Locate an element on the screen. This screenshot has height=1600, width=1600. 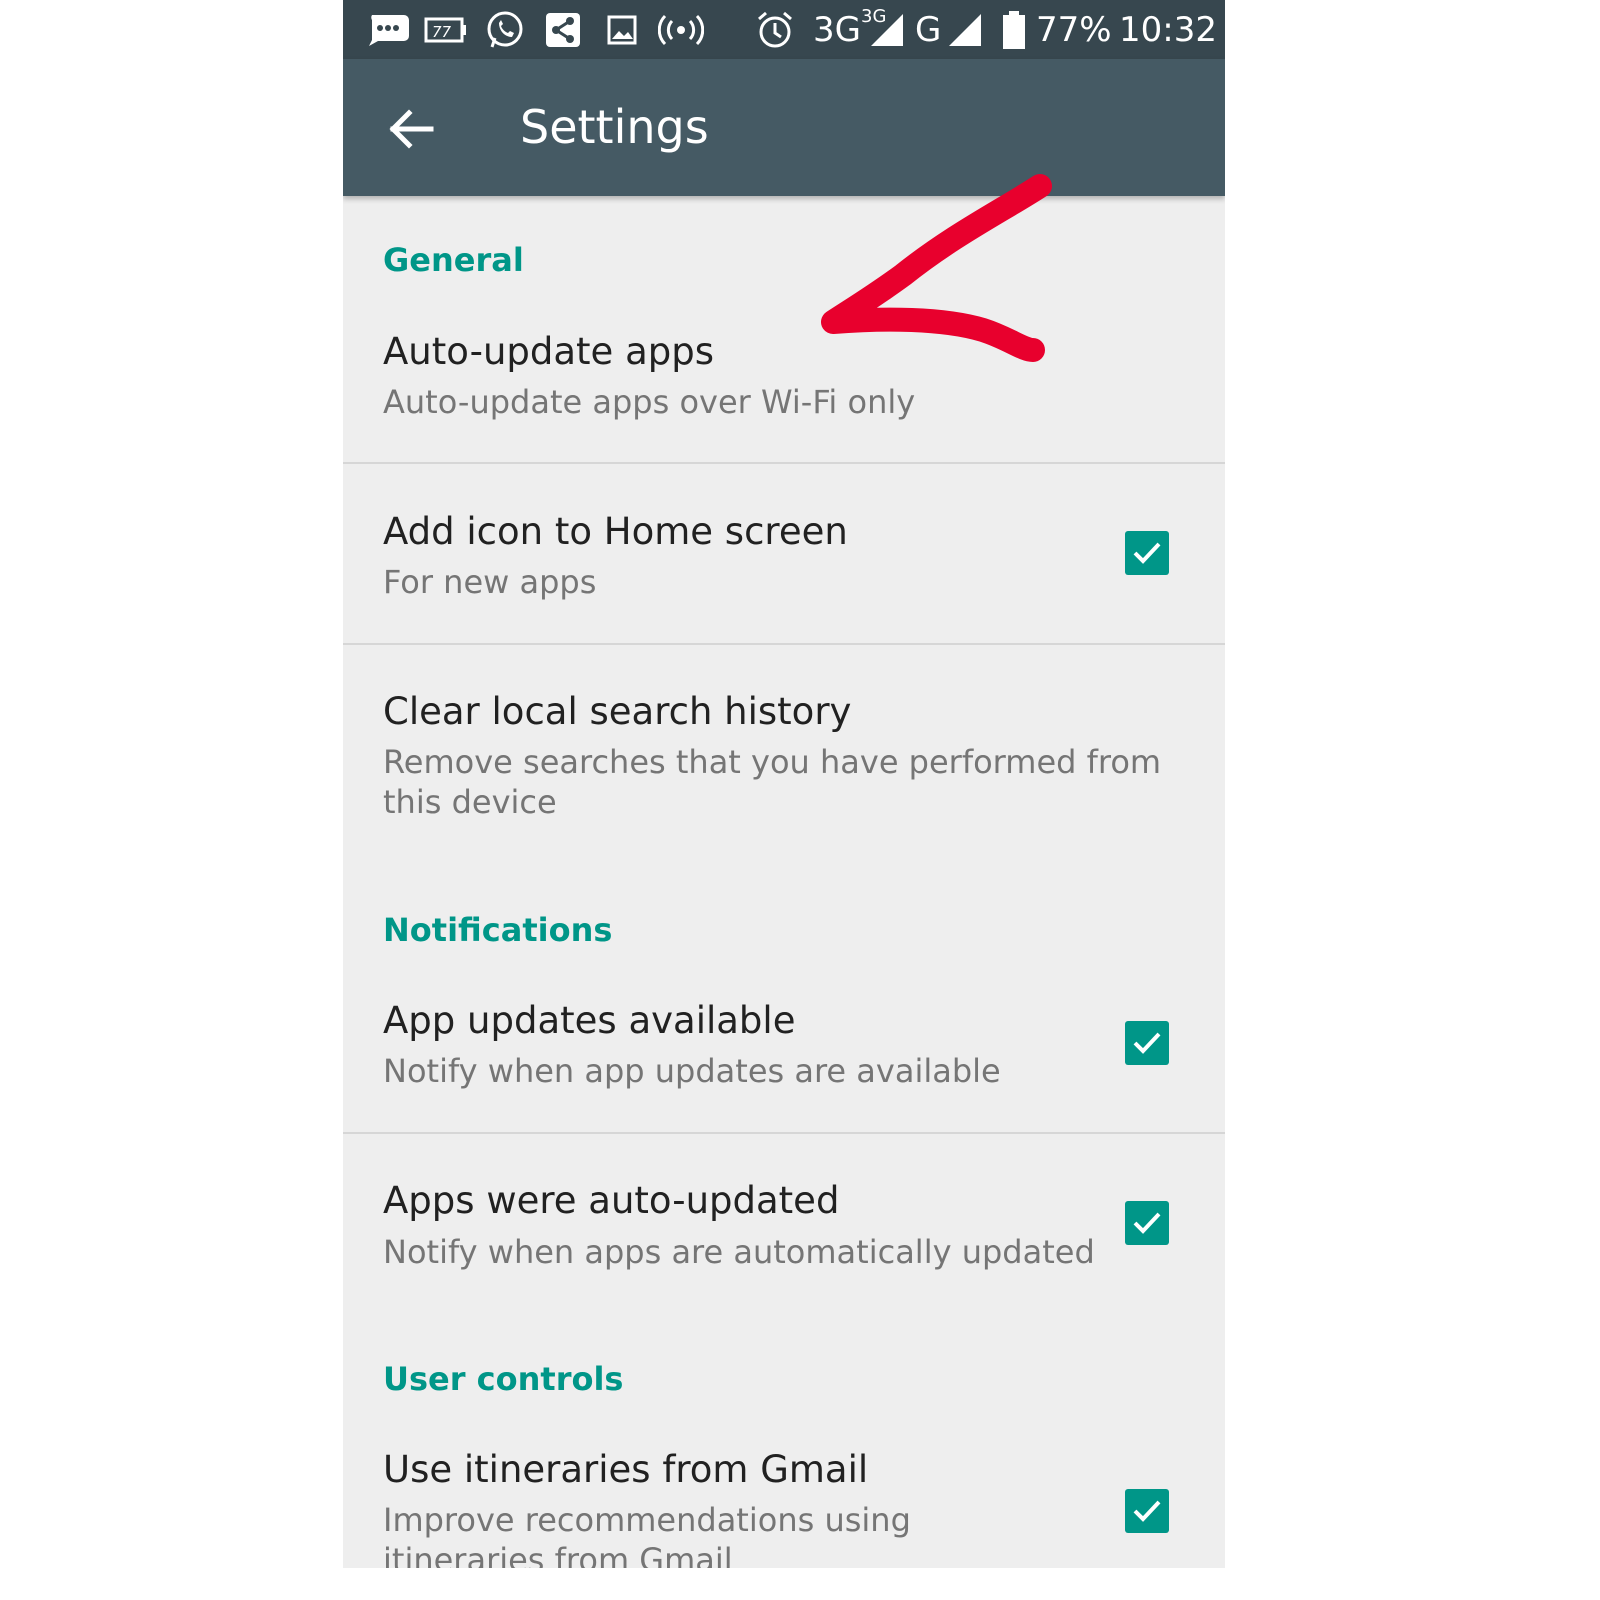
status-bar: 77 3G 3G G 77% 10:32 is located at coordinates (784, 29).